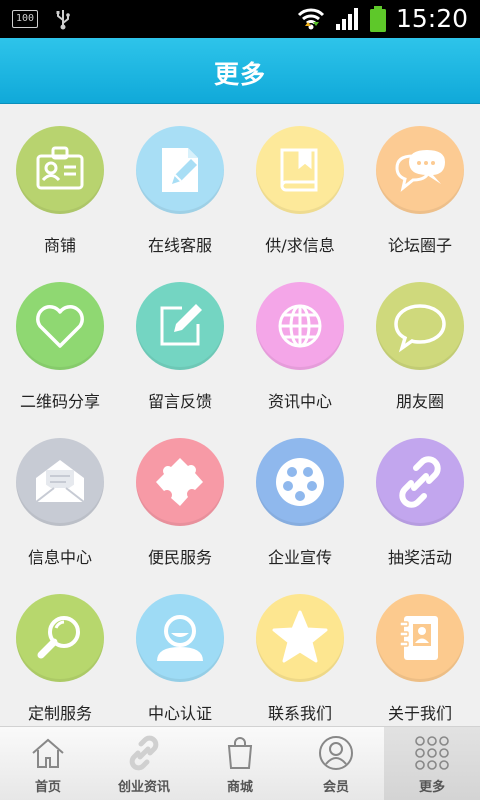 This screenshot has width=480, height=800. What do you see at coordinates (336, 753) in the screenshot?
I see `user-circle-icon` at bounding box center [336, 753].